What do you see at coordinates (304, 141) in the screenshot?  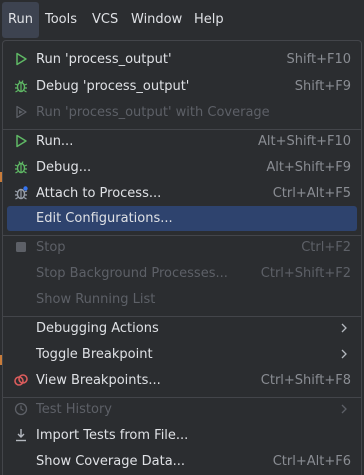 I see `menu-item-shortcut: Alt+Shift+F10` at bounding box center [304, 141].